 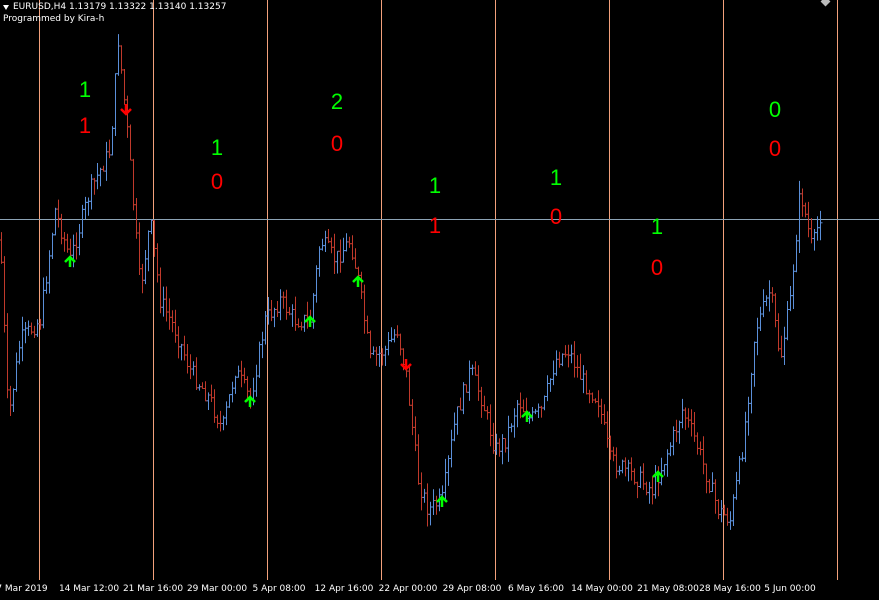 I want to click on time-axis-label: 22 Apr 00:00, so click(x=408, y=589).